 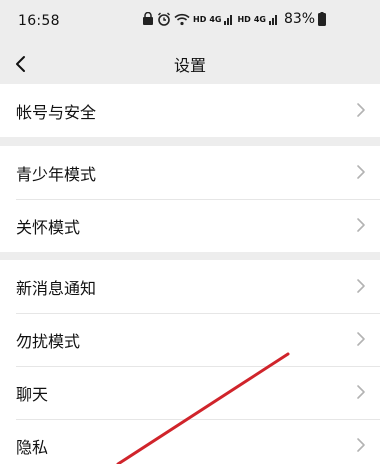 What do you see at coordinates (148, 19) in the screenshot?
I see `lock-notification-icon` at bounding box center [148, 19].